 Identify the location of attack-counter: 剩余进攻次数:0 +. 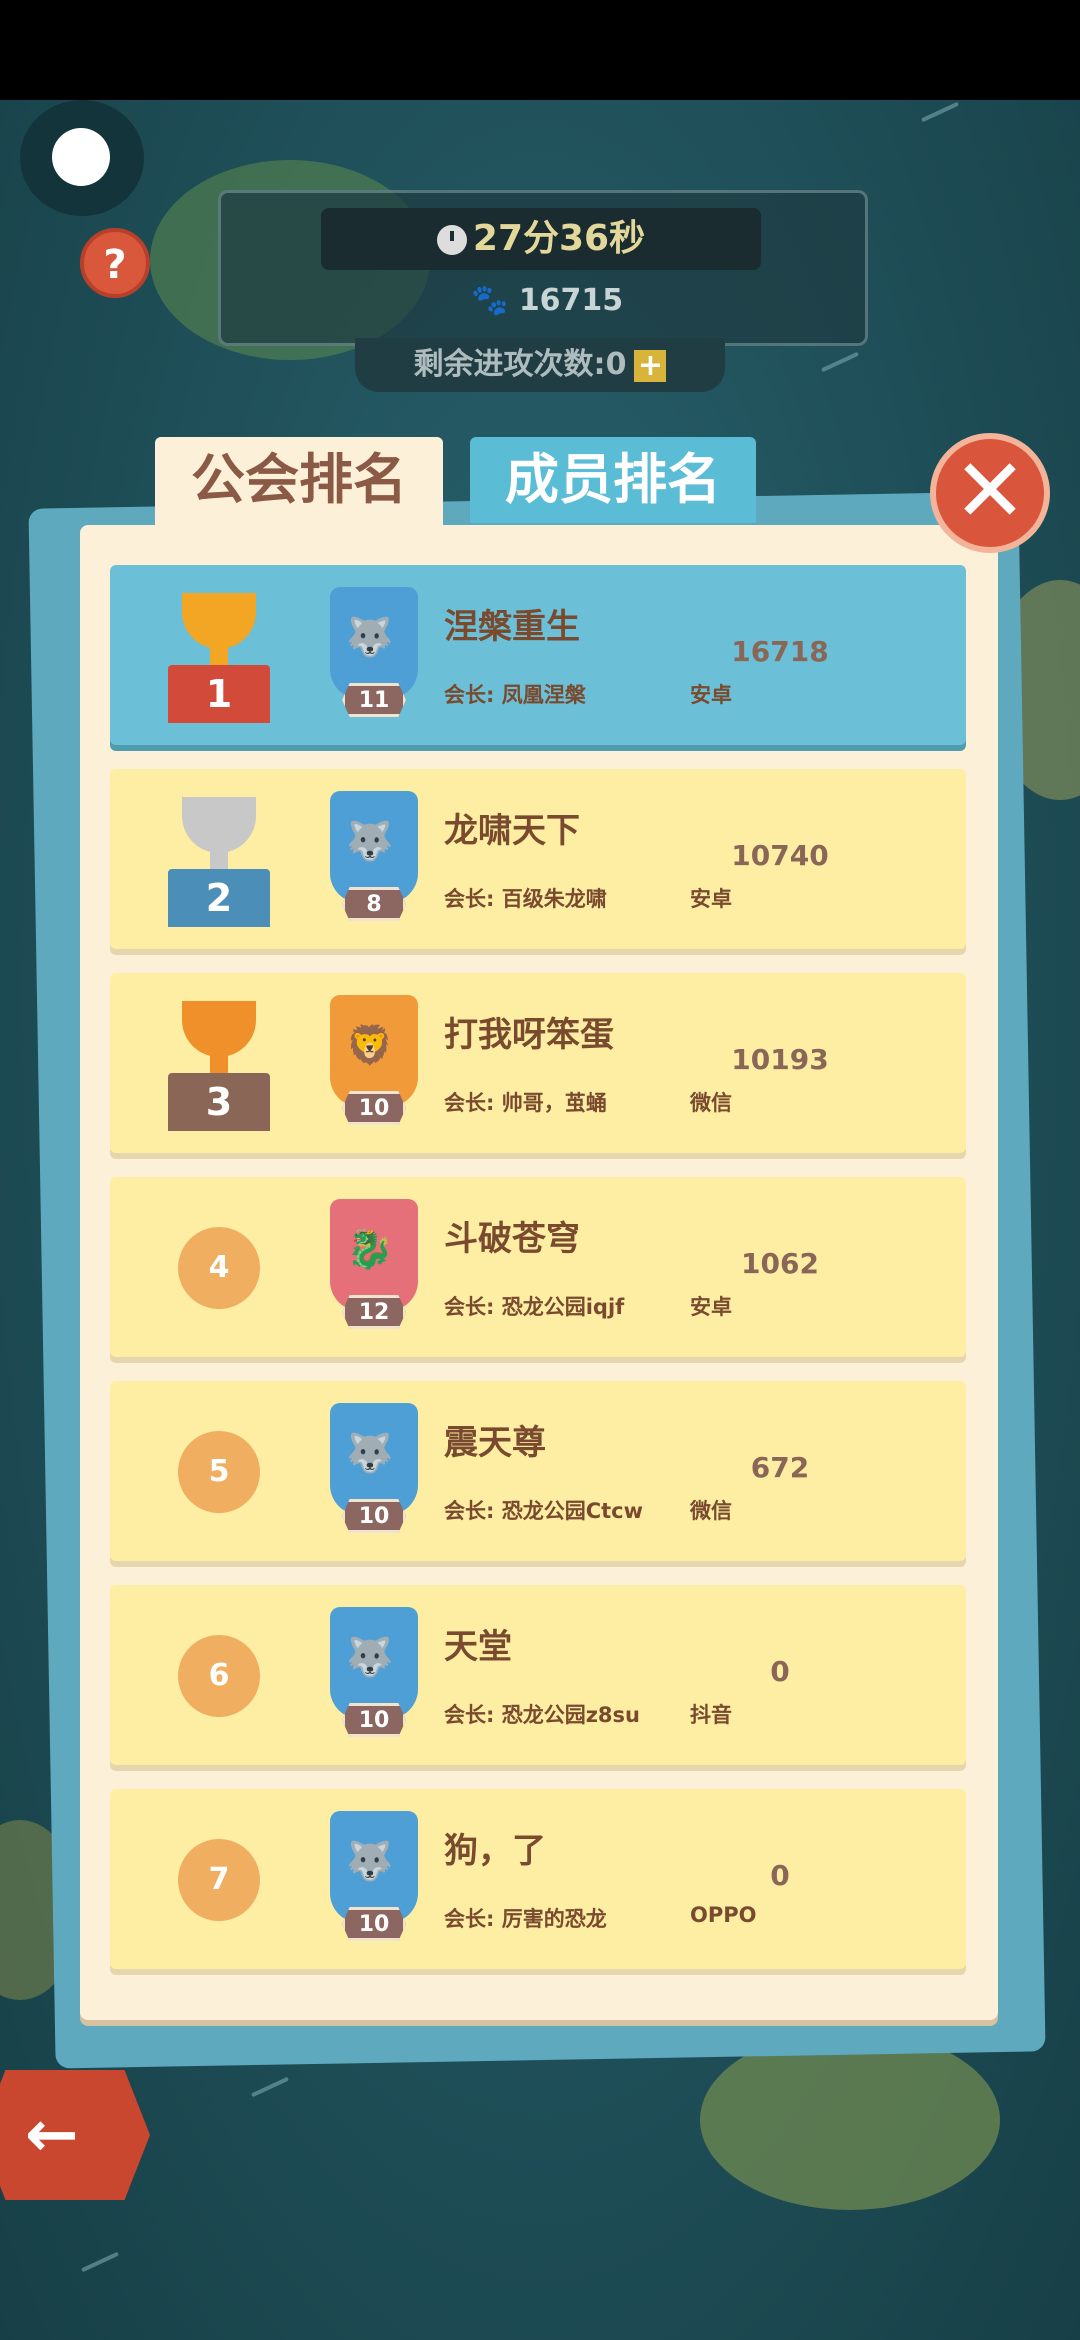
(540, 365).